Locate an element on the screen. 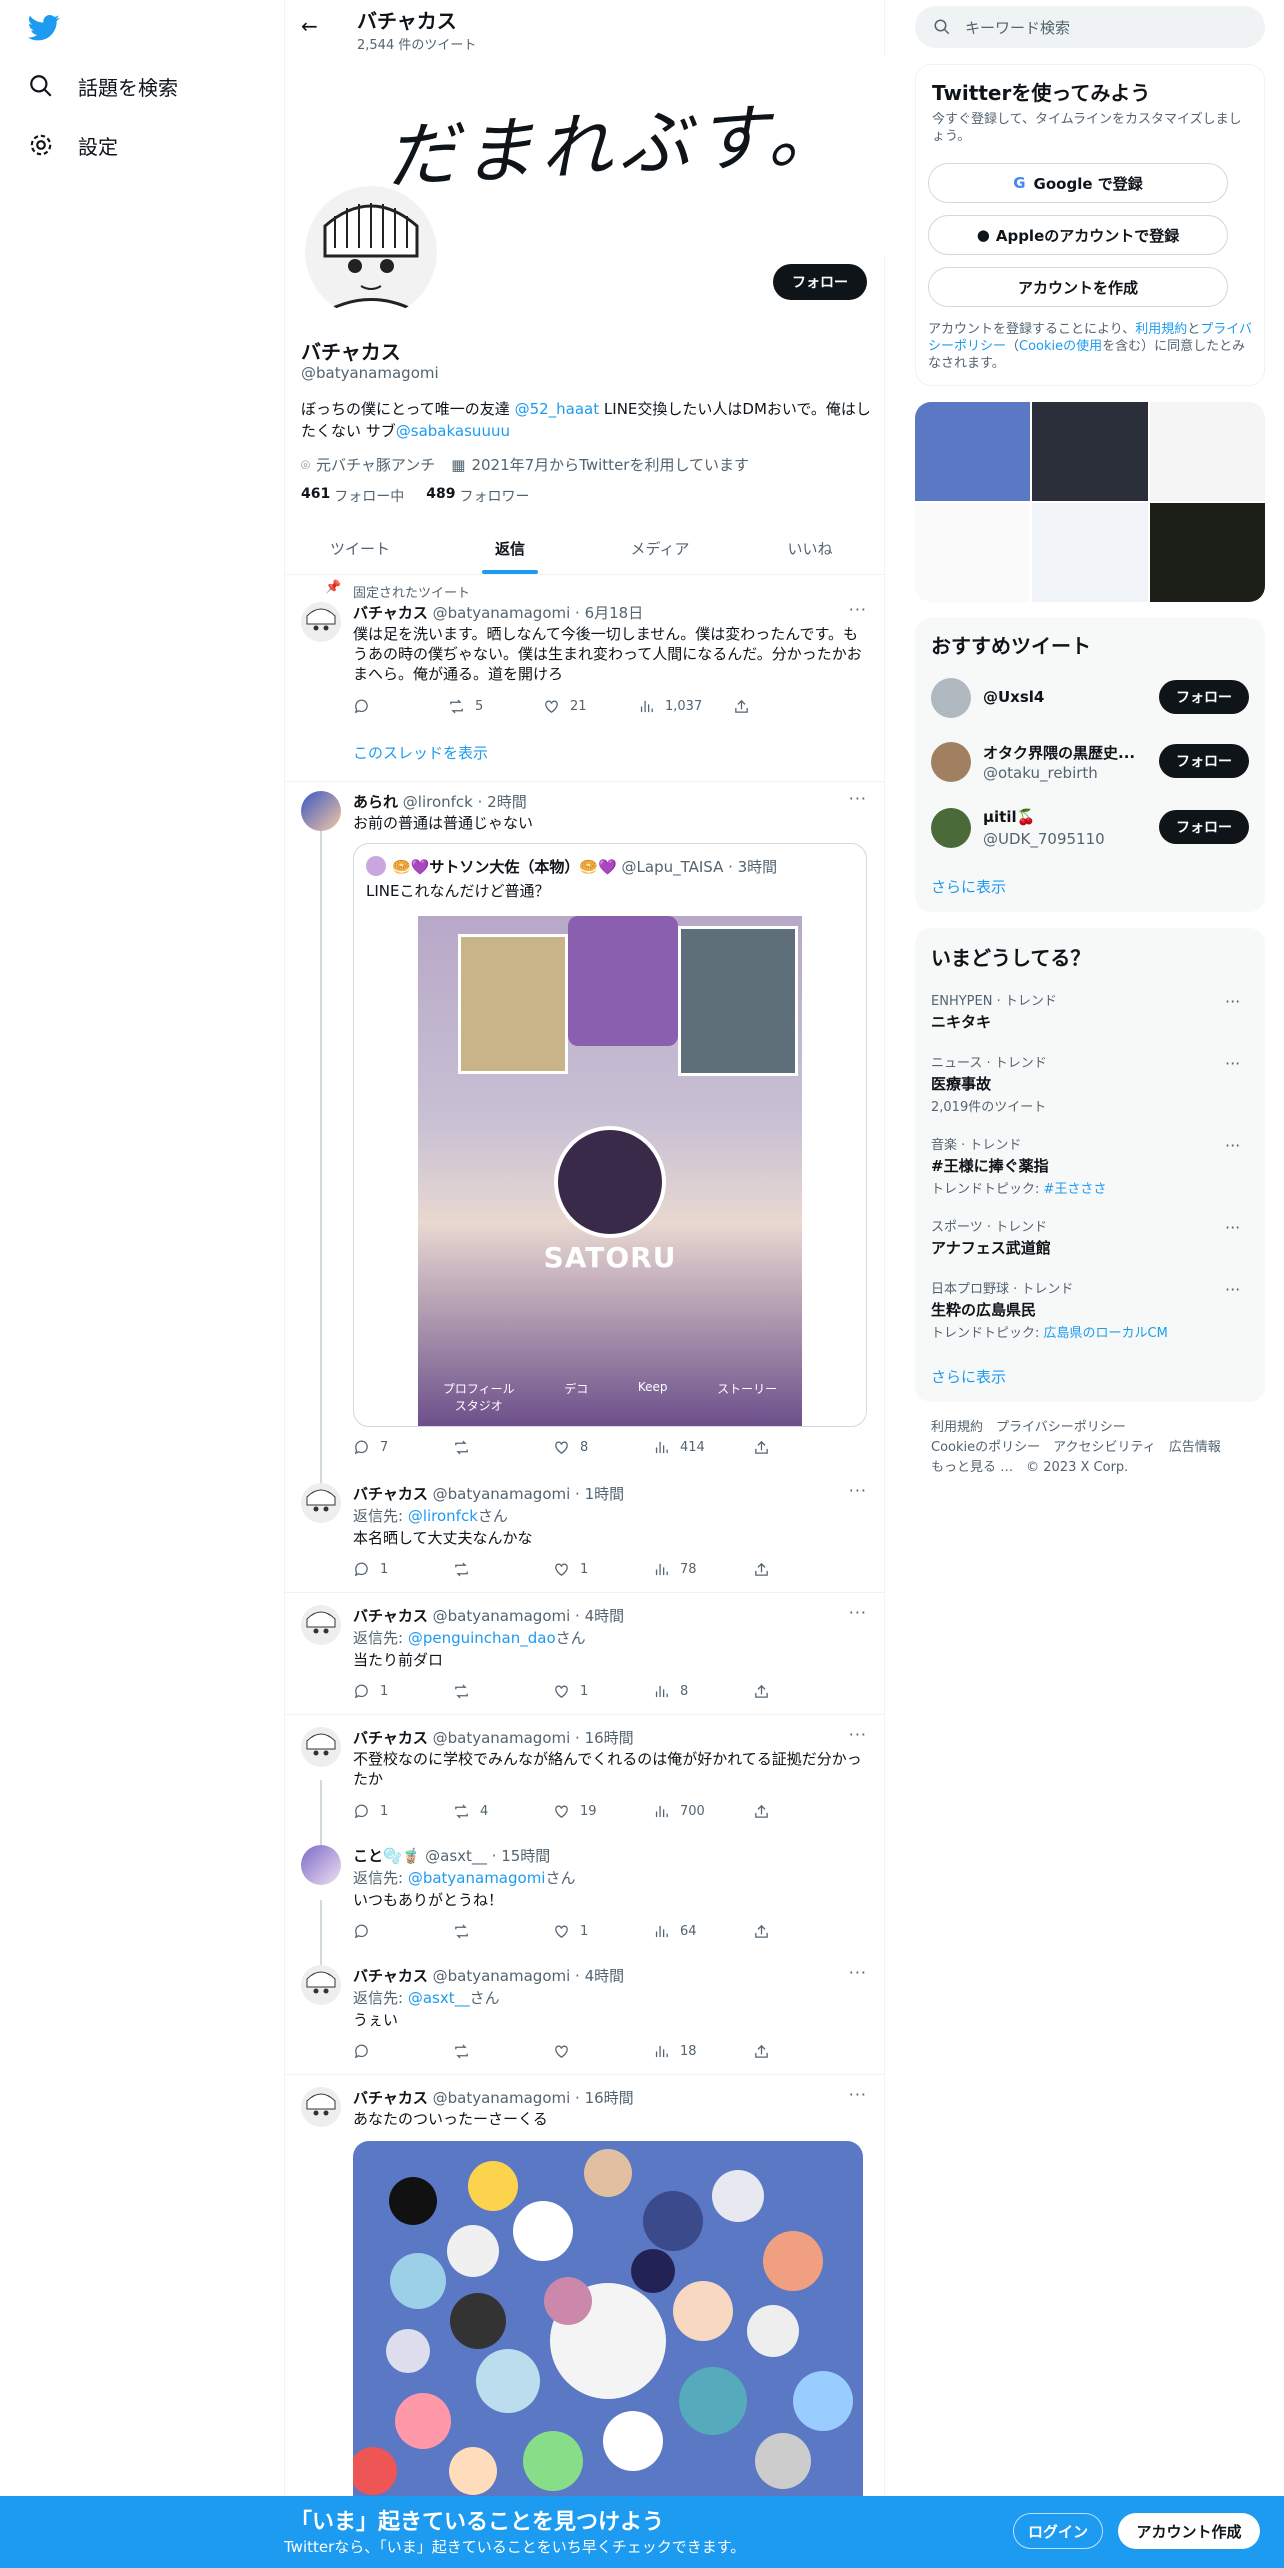 This screenshot has width=1284, height=2568. trend-topic-link: 広島県のローカルCM is located at coordinates (1106, 1333).